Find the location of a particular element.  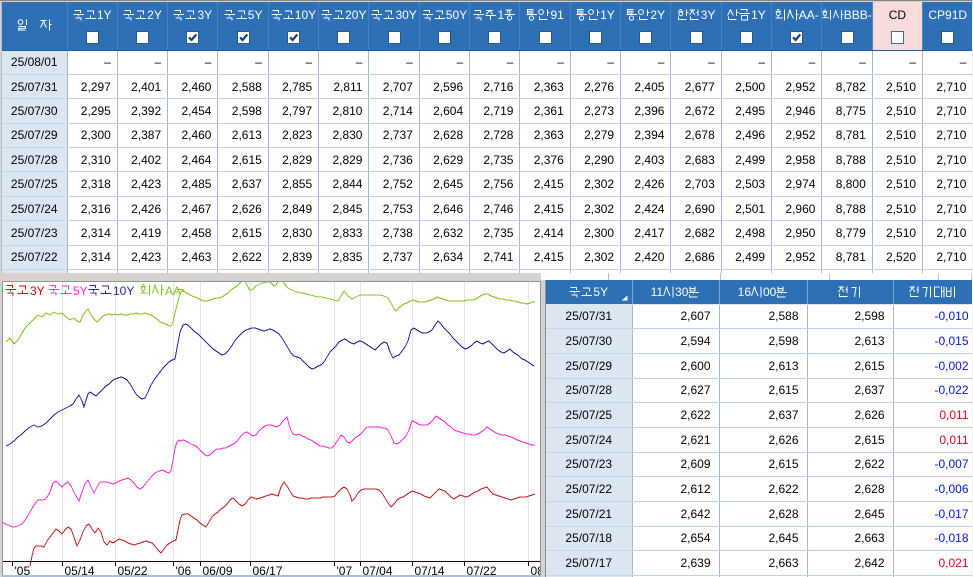

svg-text: 10Y is located at coordinates (123, 291).